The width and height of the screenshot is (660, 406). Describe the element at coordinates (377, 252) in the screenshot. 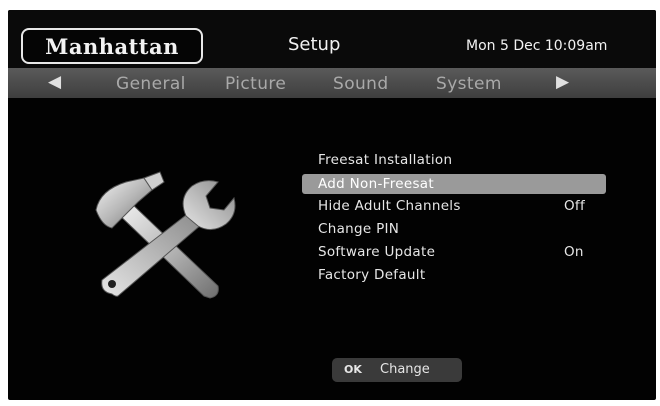

I see `menu-item-label: Software Update` at that location.